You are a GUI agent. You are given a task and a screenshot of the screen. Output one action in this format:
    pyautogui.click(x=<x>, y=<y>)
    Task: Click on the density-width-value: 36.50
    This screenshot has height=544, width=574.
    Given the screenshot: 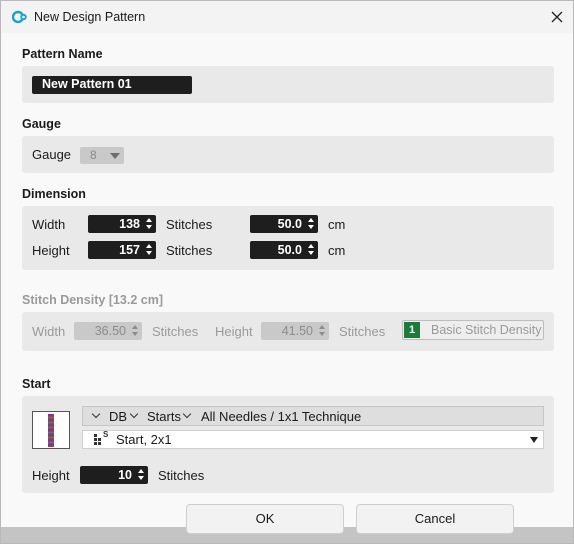 What is the action you would take?
    pyautogui.click(x=110, y=331)
    